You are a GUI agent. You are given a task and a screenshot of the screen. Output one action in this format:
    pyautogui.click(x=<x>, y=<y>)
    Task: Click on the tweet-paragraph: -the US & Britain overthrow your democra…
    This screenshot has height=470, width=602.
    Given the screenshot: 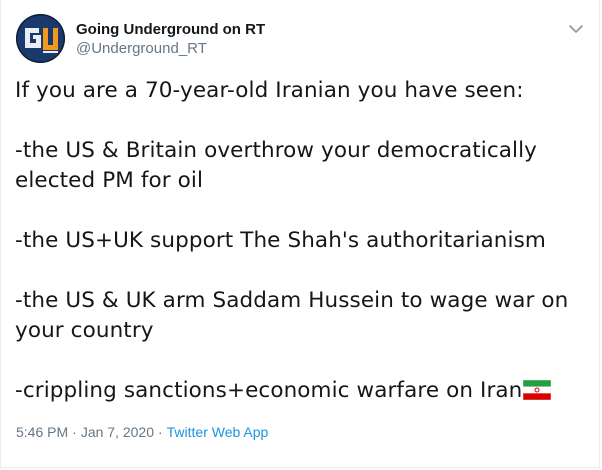 What is the action you would take?
    pyautogui.click(x=276, y=165)
    